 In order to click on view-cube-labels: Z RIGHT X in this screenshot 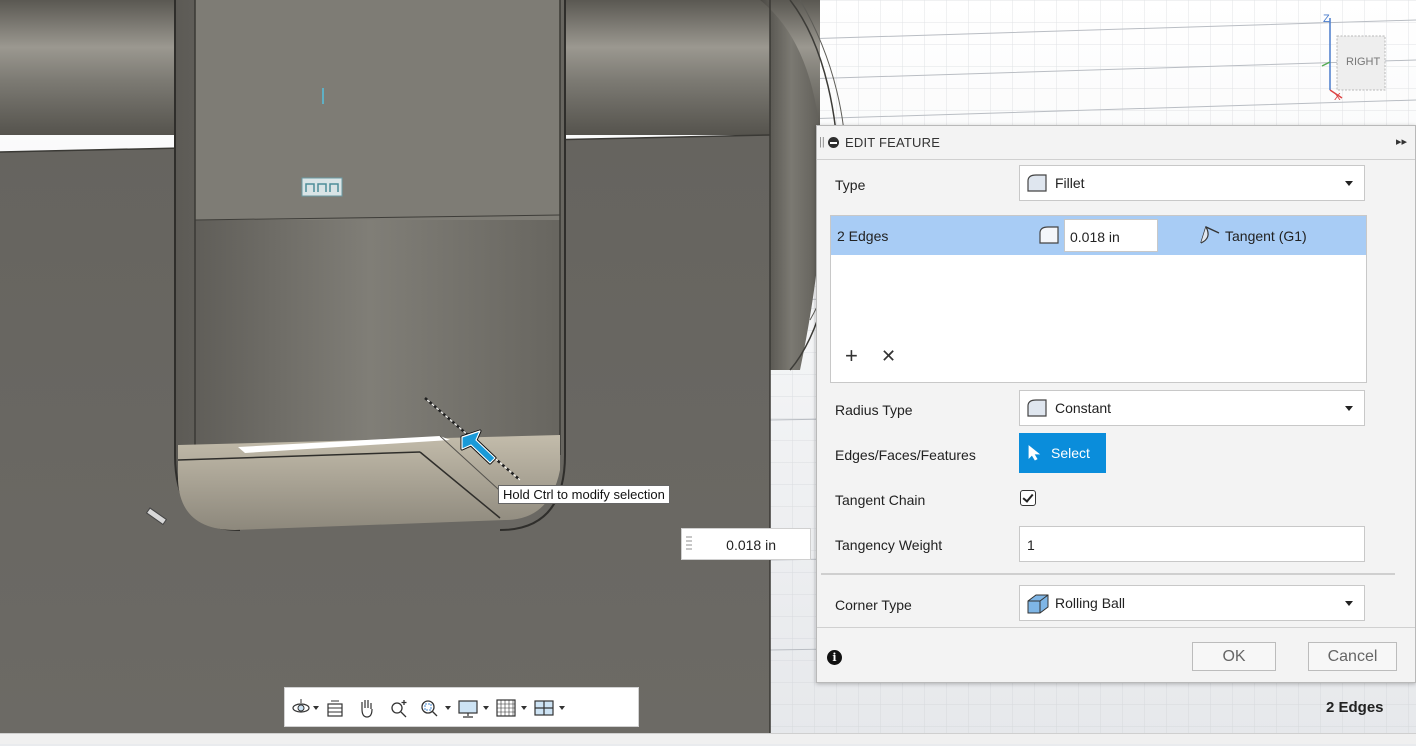, I will do `click(1358, 57)`.